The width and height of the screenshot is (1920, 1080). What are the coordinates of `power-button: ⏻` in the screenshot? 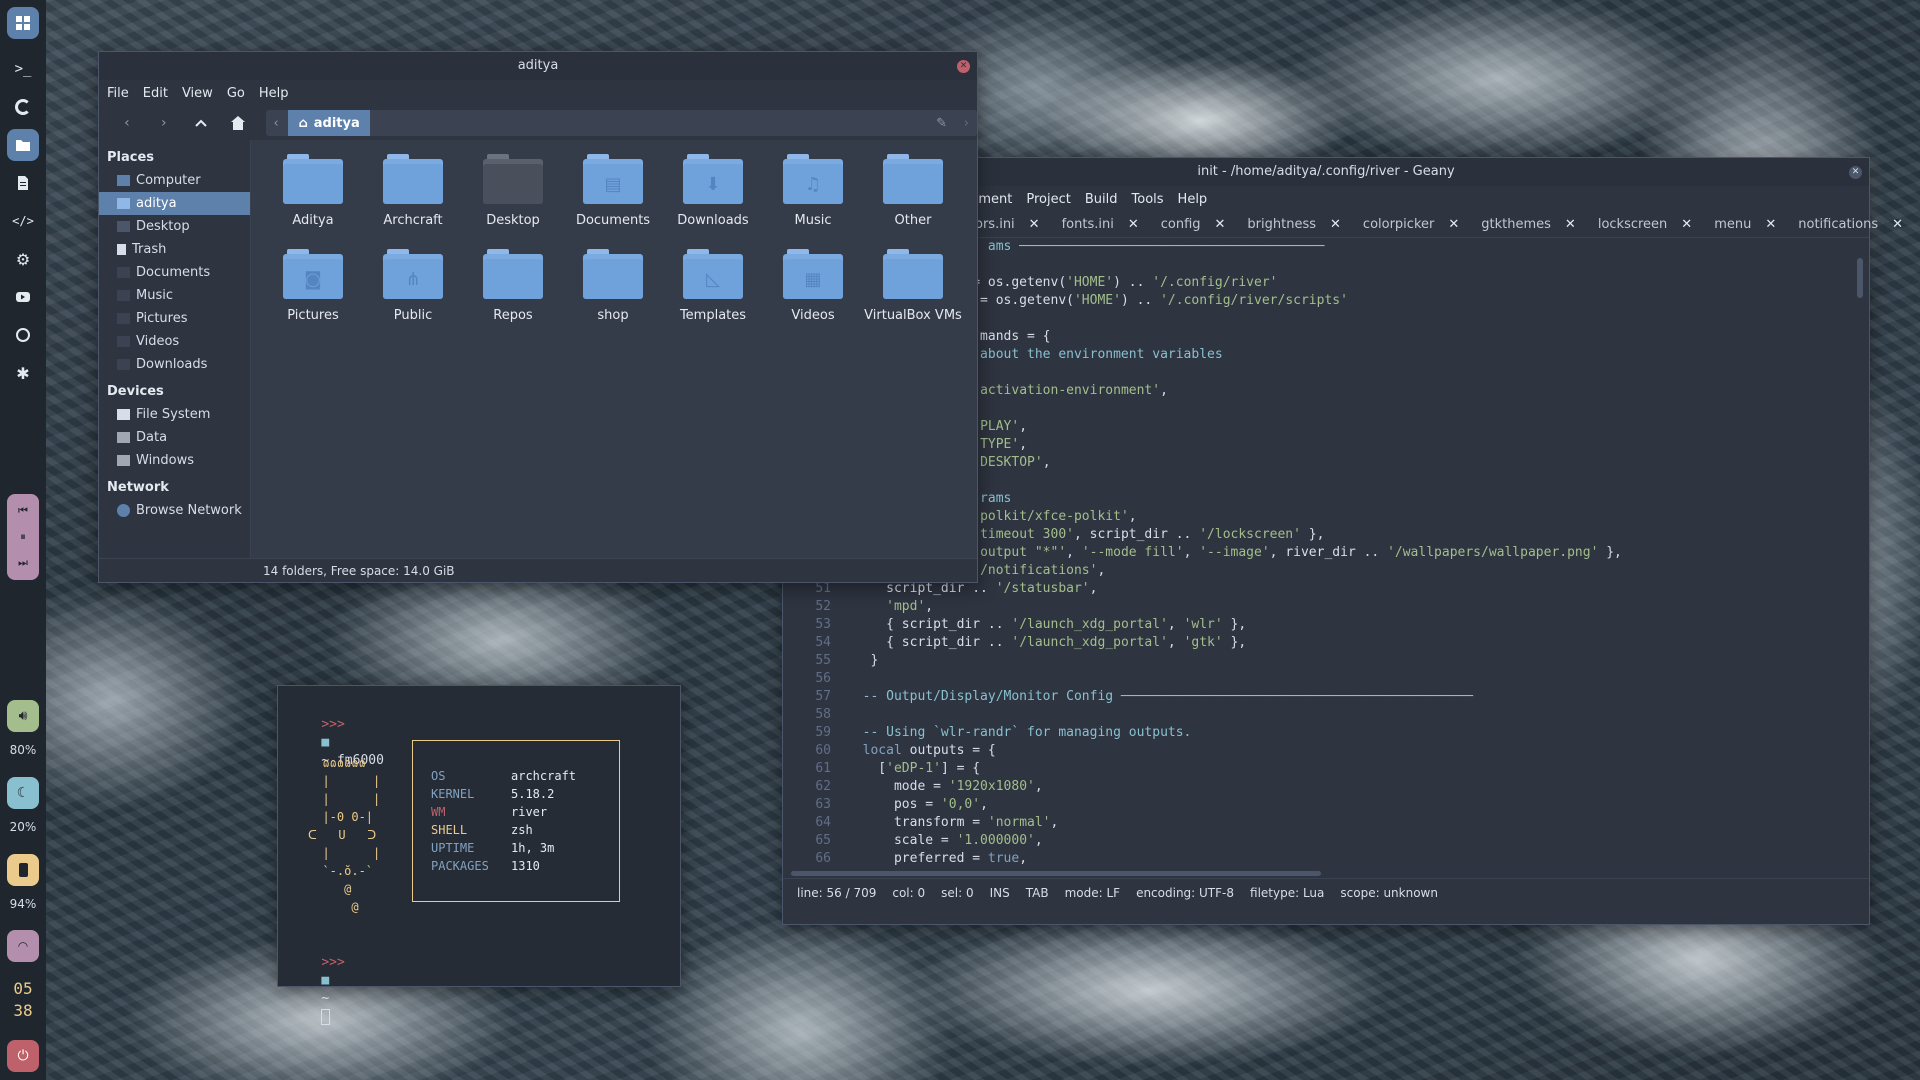 It's located at (23, 1056).